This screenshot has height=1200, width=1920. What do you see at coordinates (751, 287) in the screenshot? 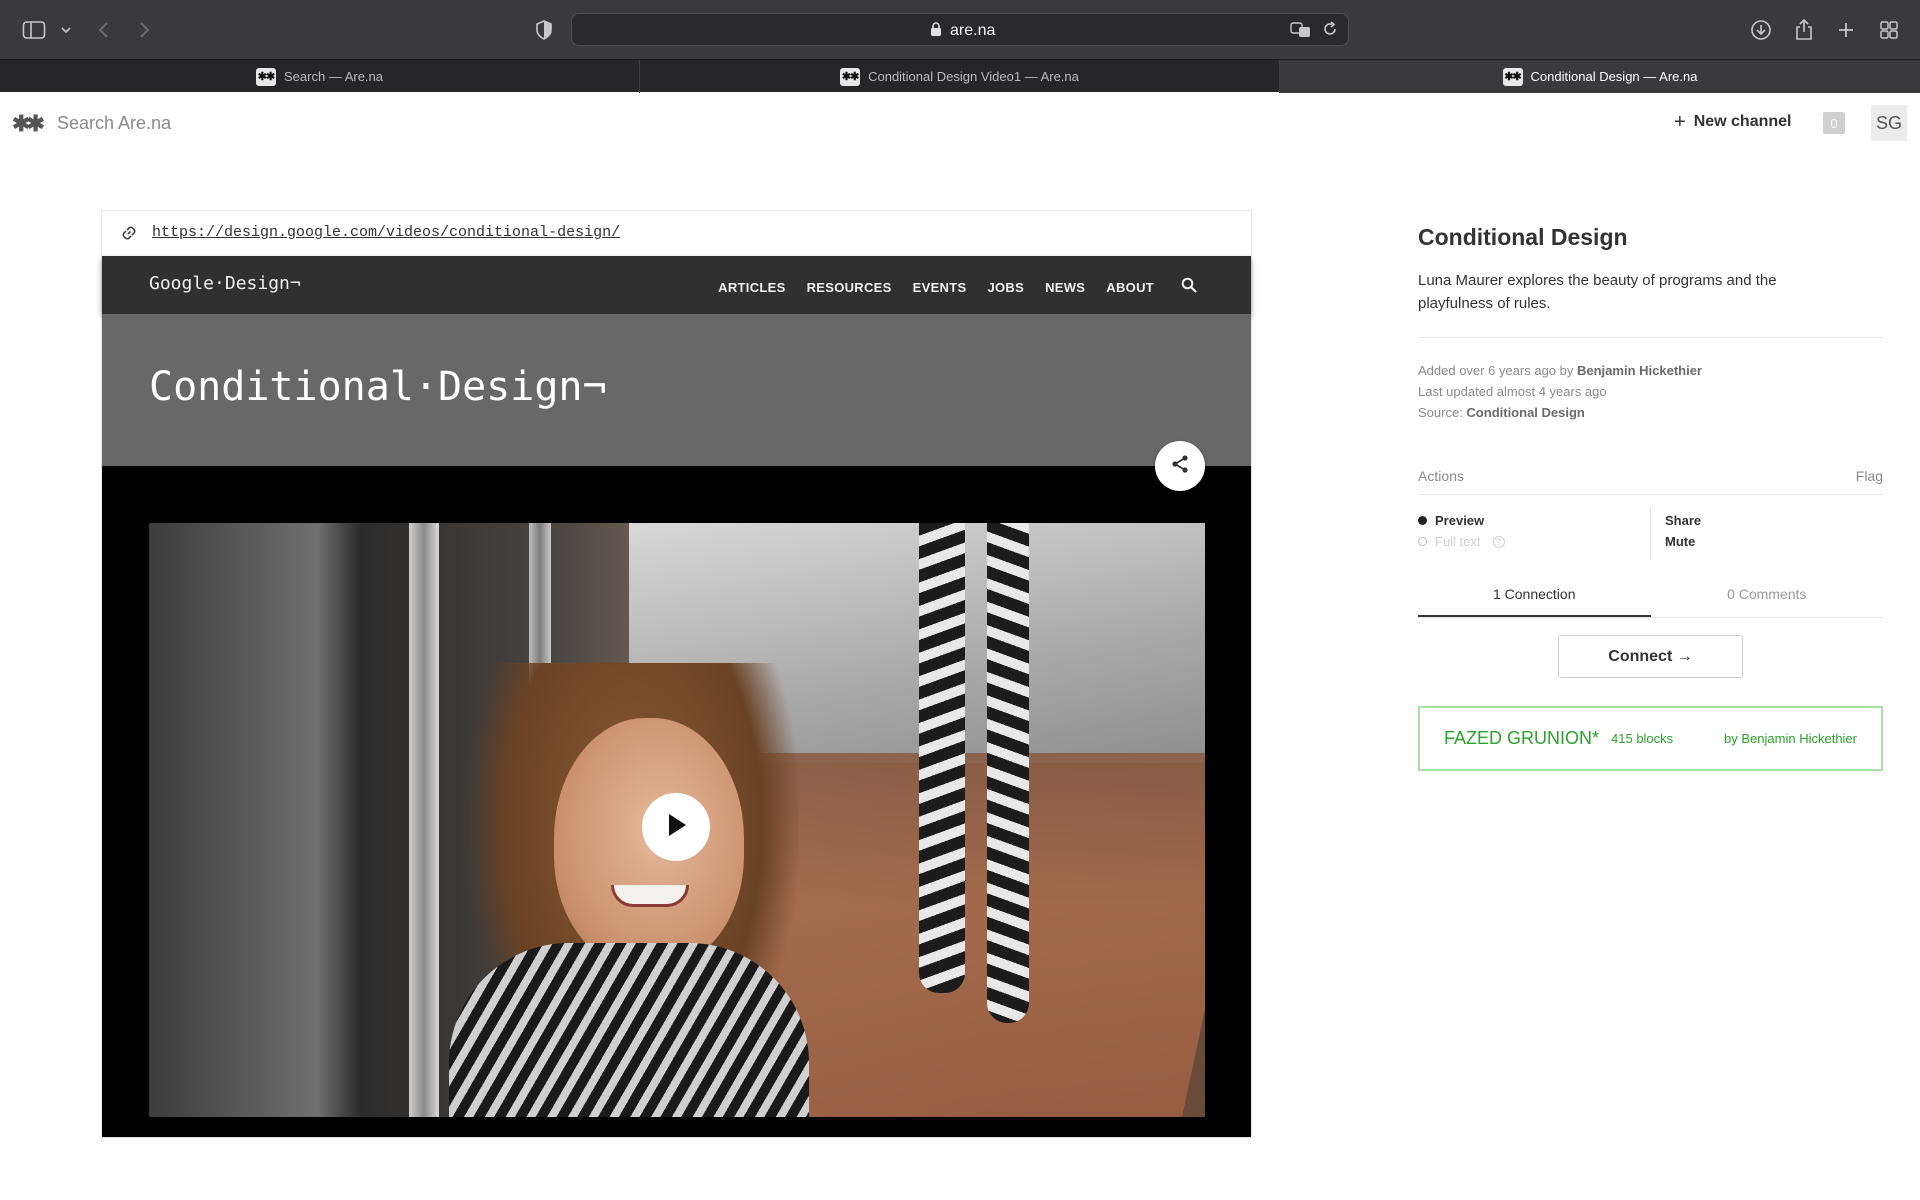
I see `nav-articles: ARTICLES` at bounding box center [751, 287].